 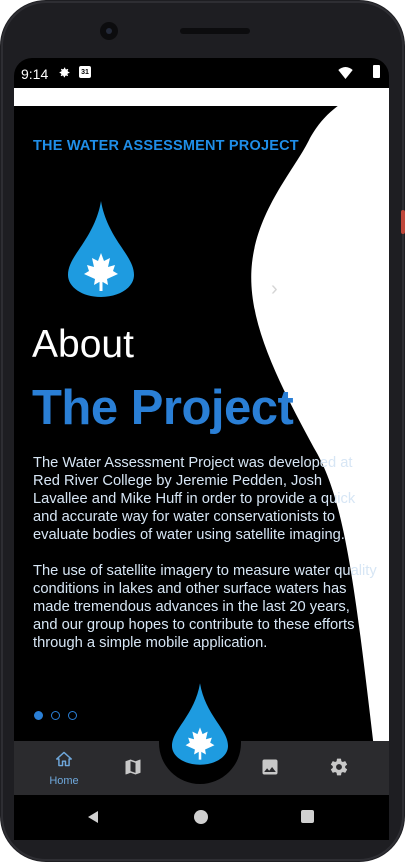 I want to click on back-icon, so click(x=93, y=817).